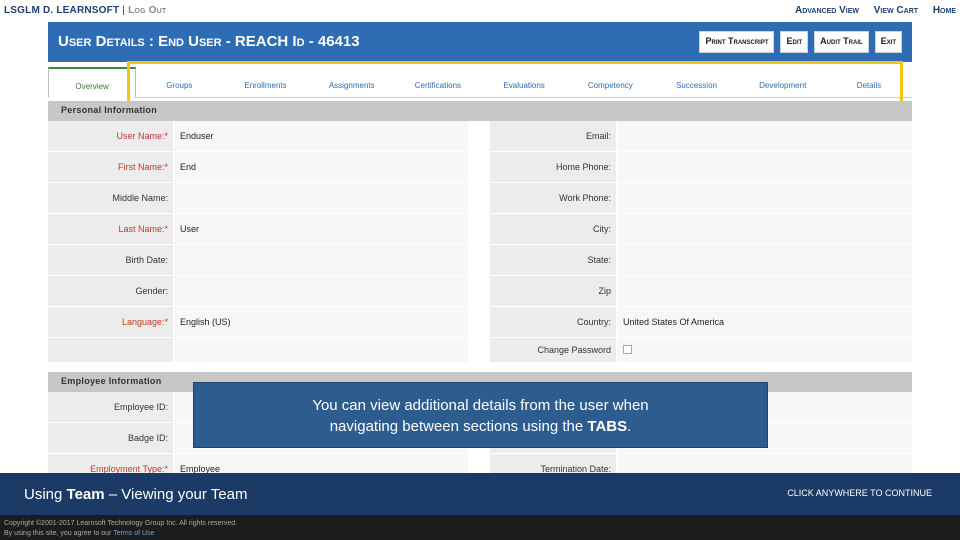 The width and height of the screenshot is (960, 540). I want to click on first-name-label: First Name:*, so click(110, 167).